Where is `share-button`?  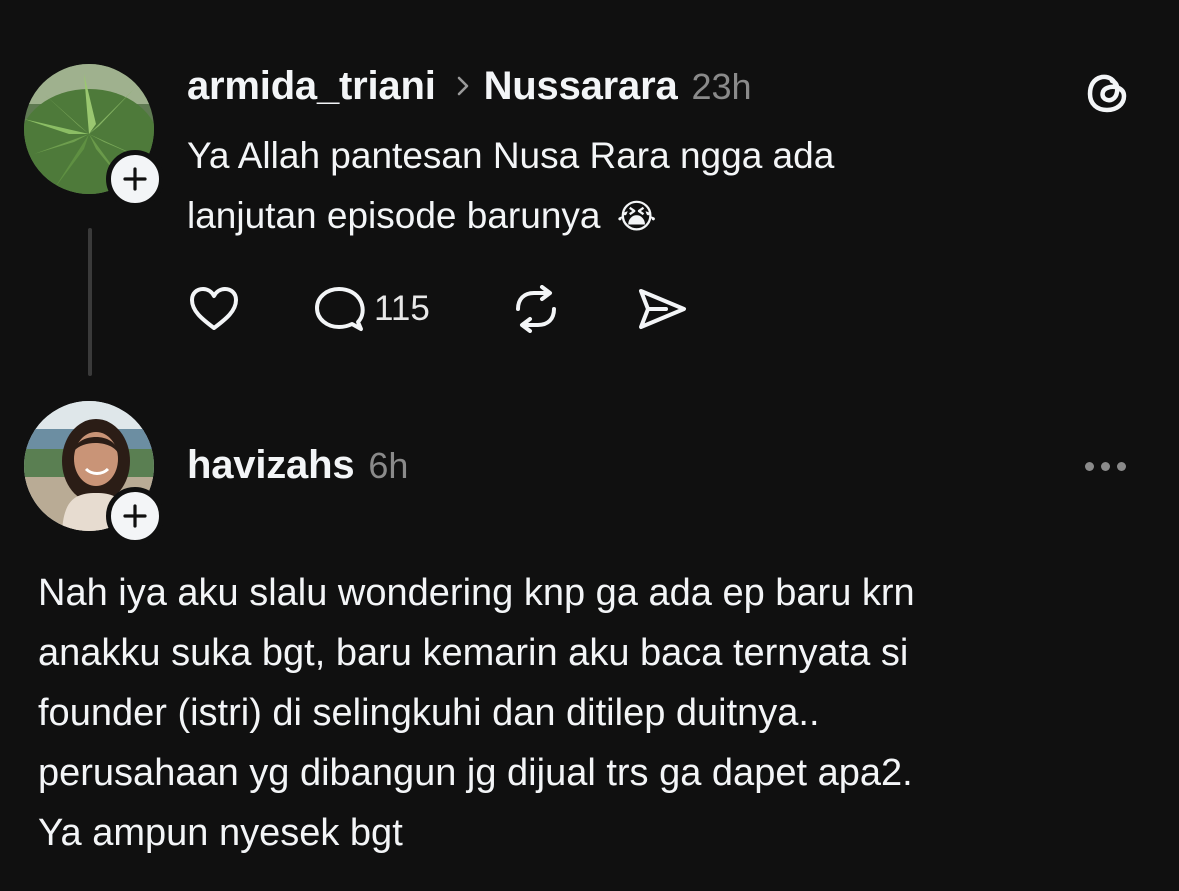
share-button is located at coordinates (662, 309).